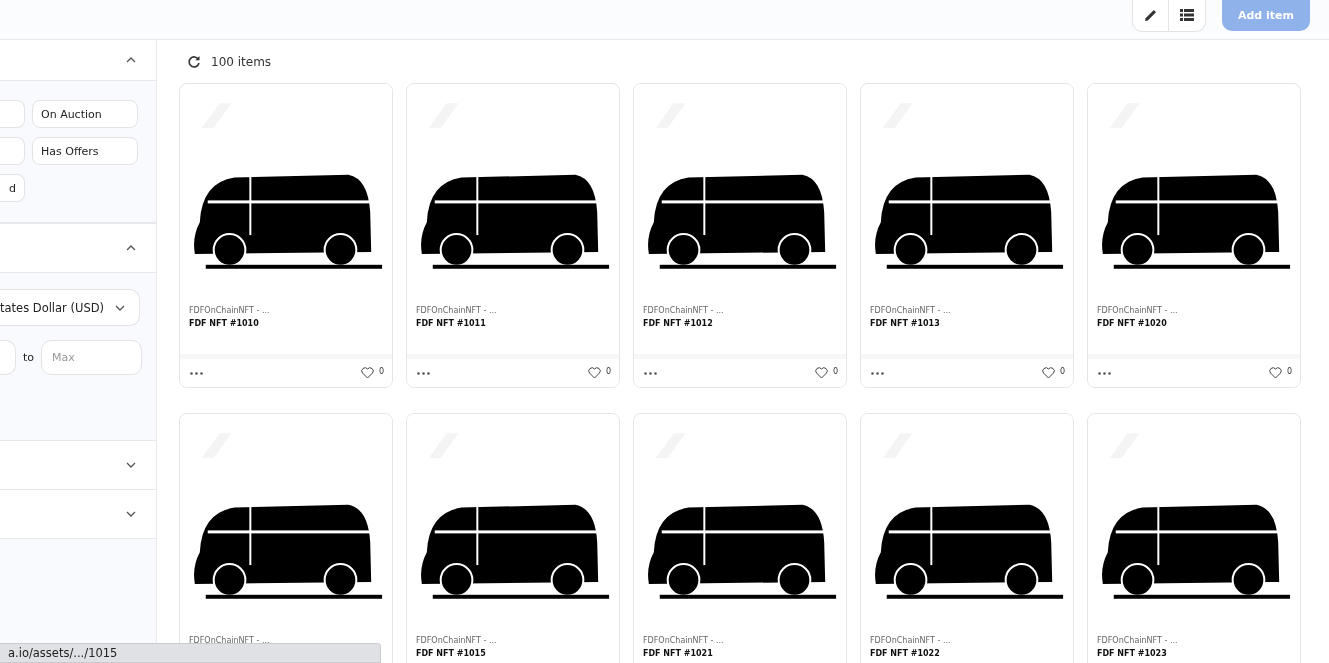  What do you see at coordinates (224, 323) in the screenshot?
I see `nft-name: FDF NFT #1010` at bounding box center [224, 323].